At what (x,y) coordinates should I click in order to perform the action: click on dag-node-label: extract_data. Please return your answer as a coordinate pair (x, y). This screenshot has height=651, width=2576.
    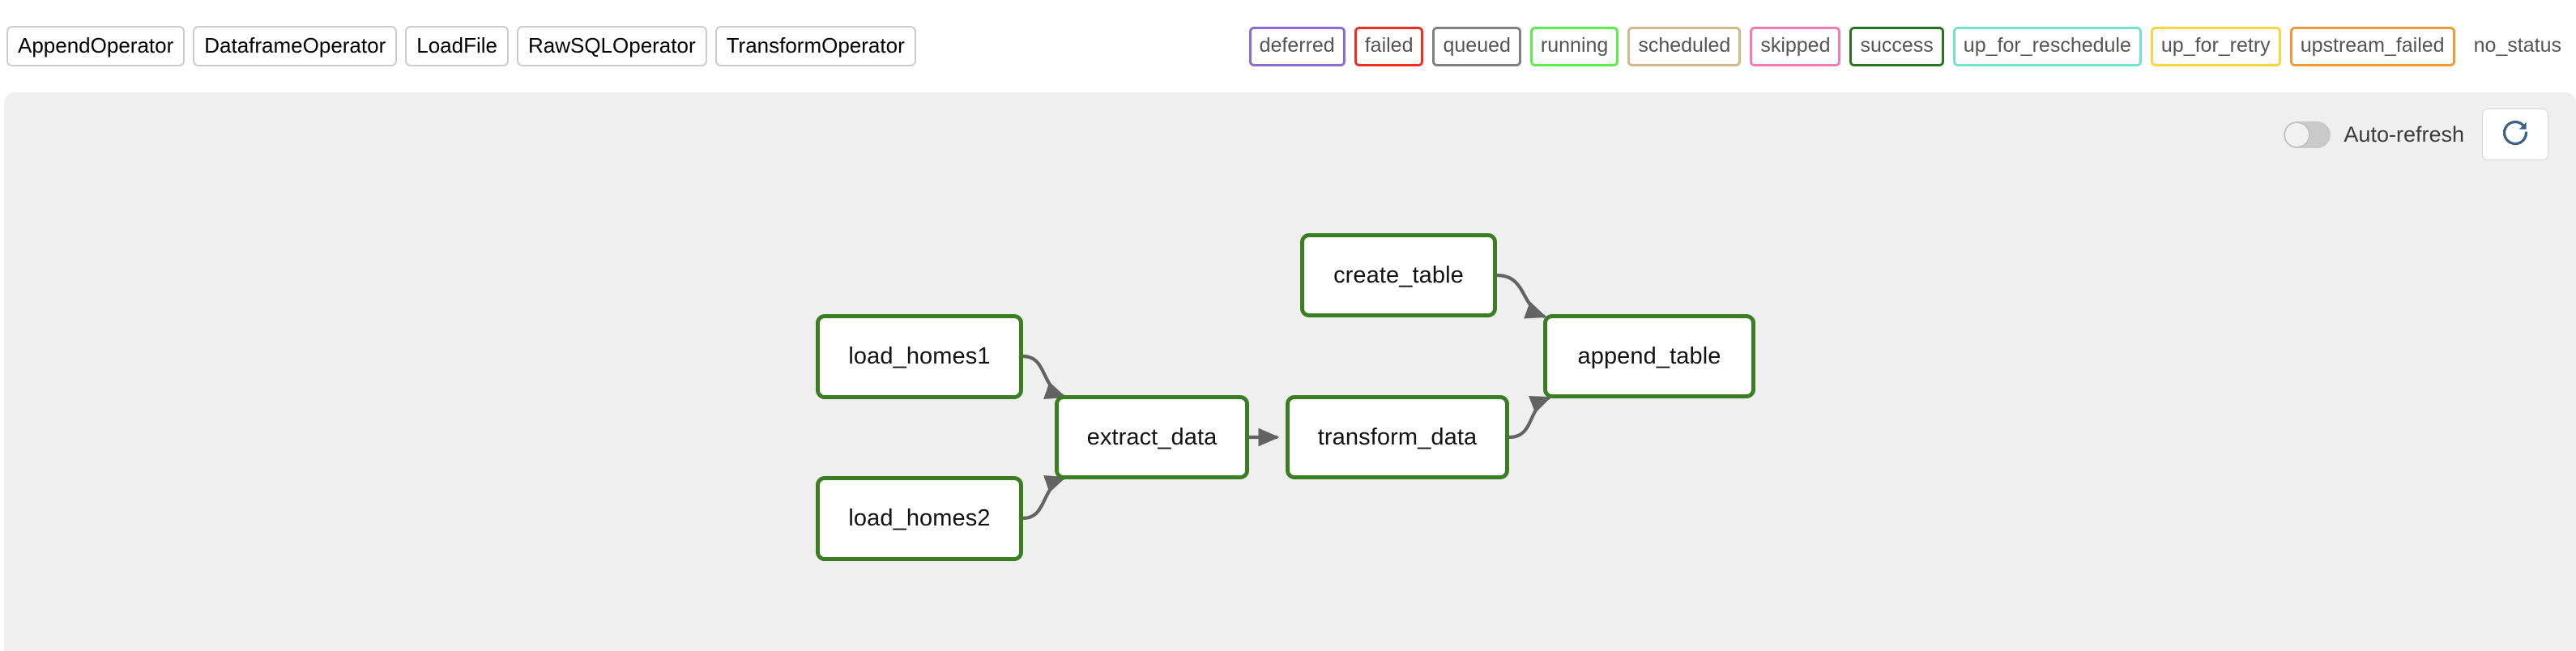
    Looking at the image, I should click on (1152, 436).